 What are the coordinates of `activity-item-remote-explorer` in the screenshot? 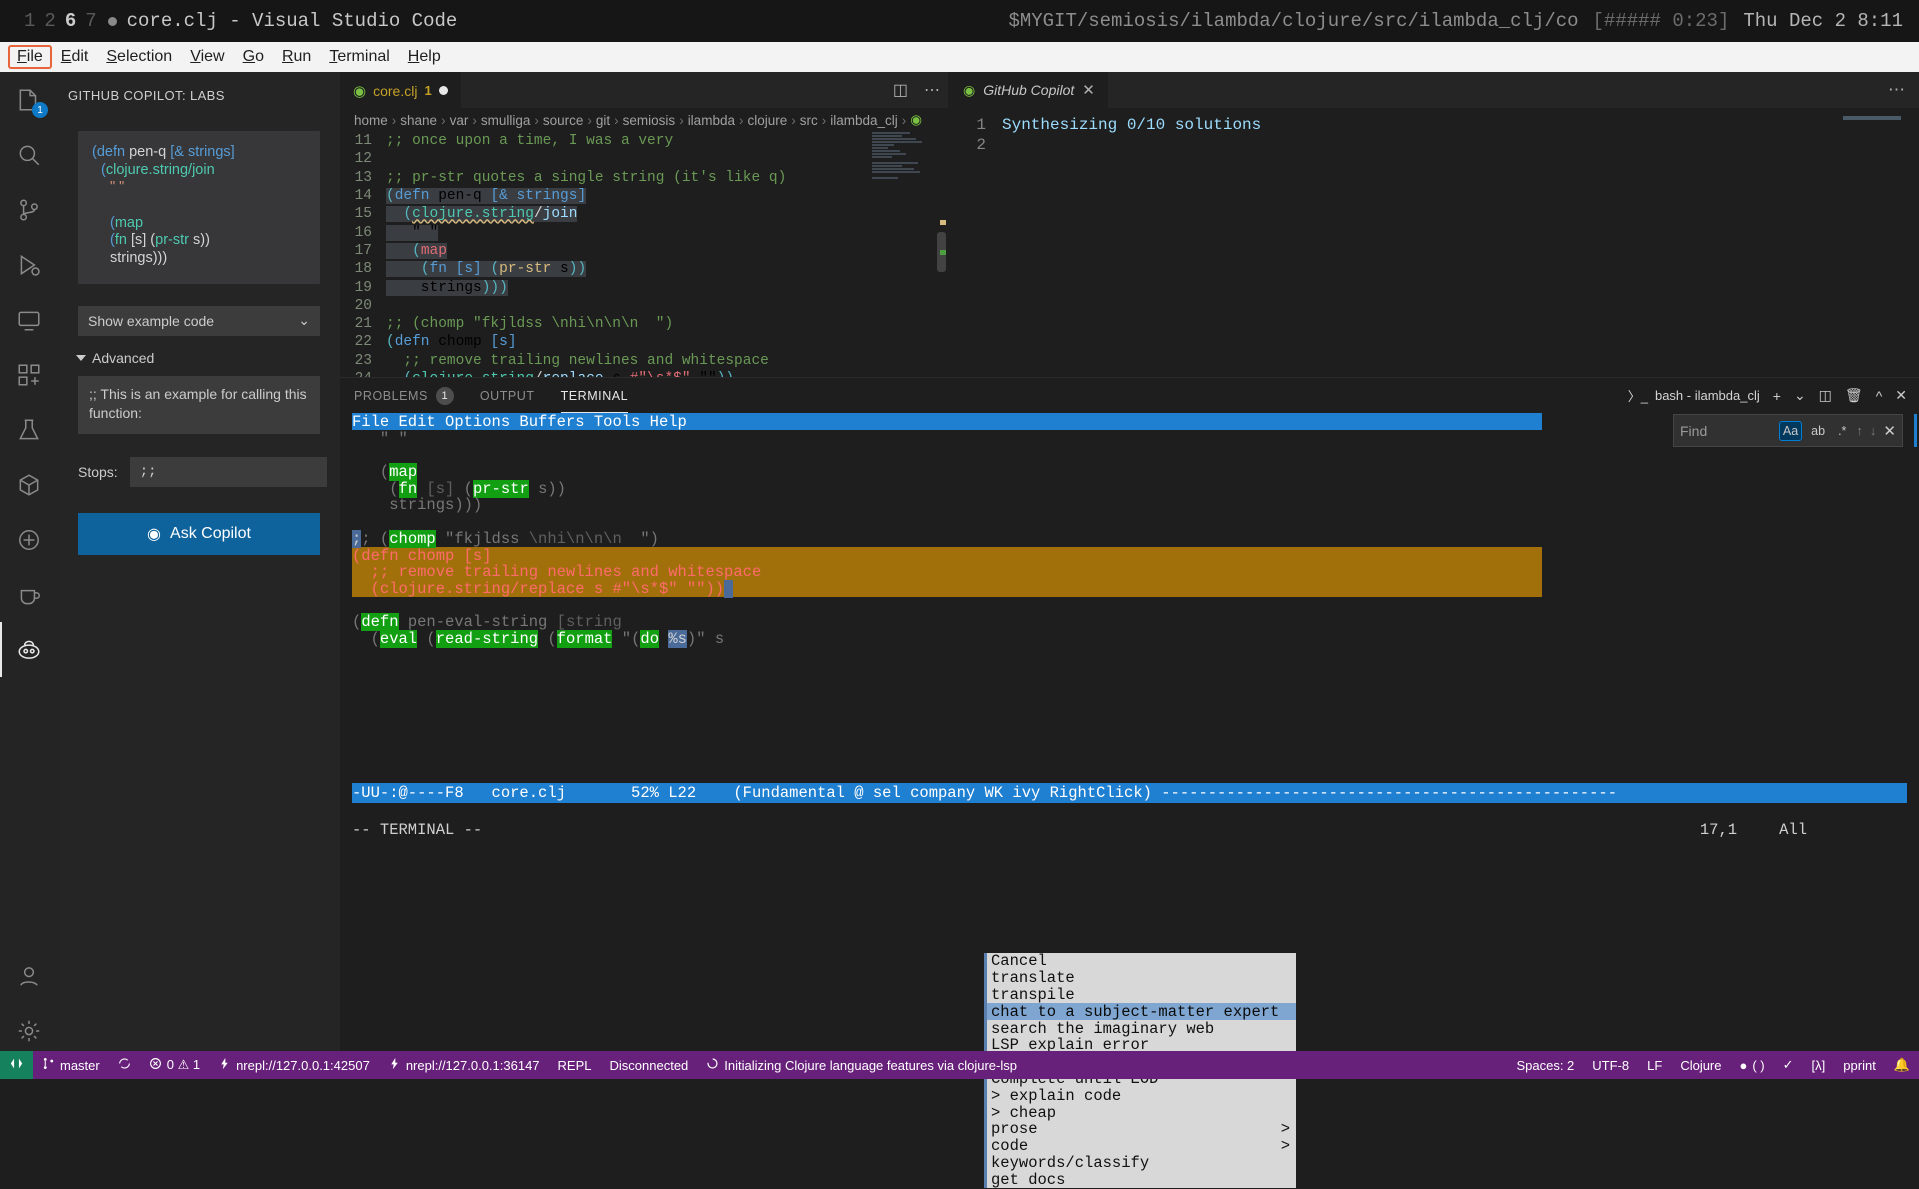 It's located at (29, 319).